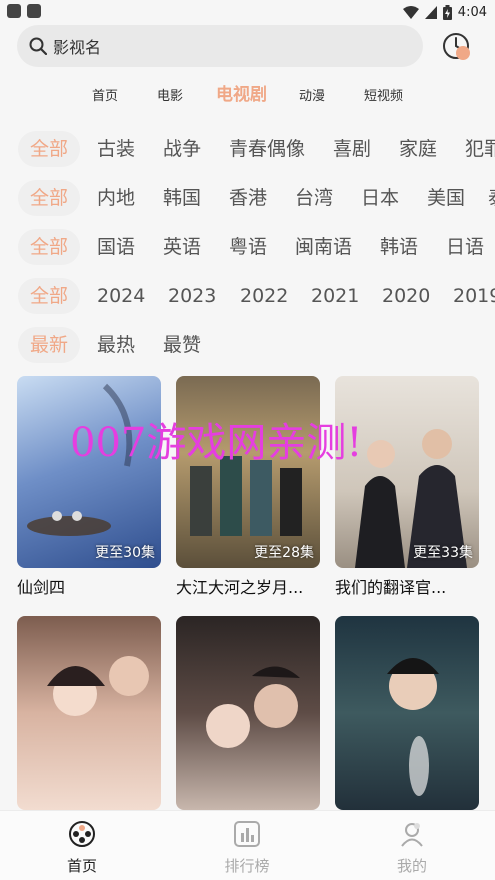 The width and height of the screenshot is (495, 880). Describe the element at coordinates (82, 834) in the screenshot. I see `film-reel-icon` at that location.